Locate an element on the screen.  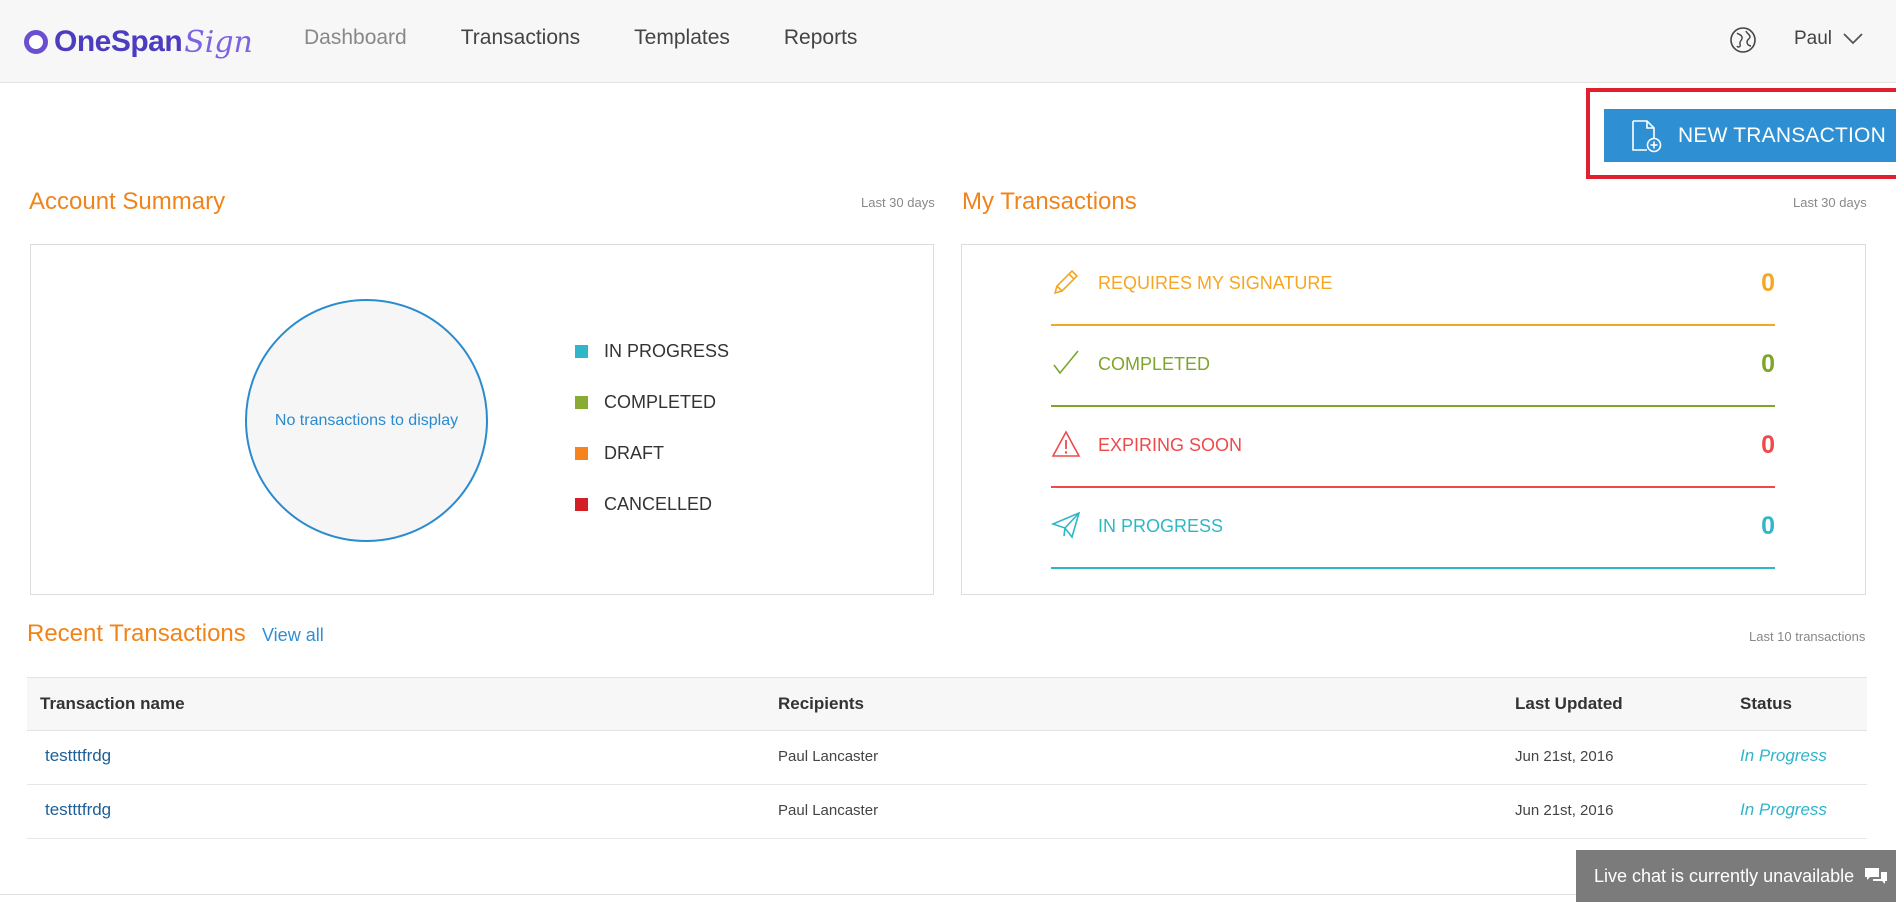
in-progress-label: IN PROGRESS is located at coordinates (1161, 526).